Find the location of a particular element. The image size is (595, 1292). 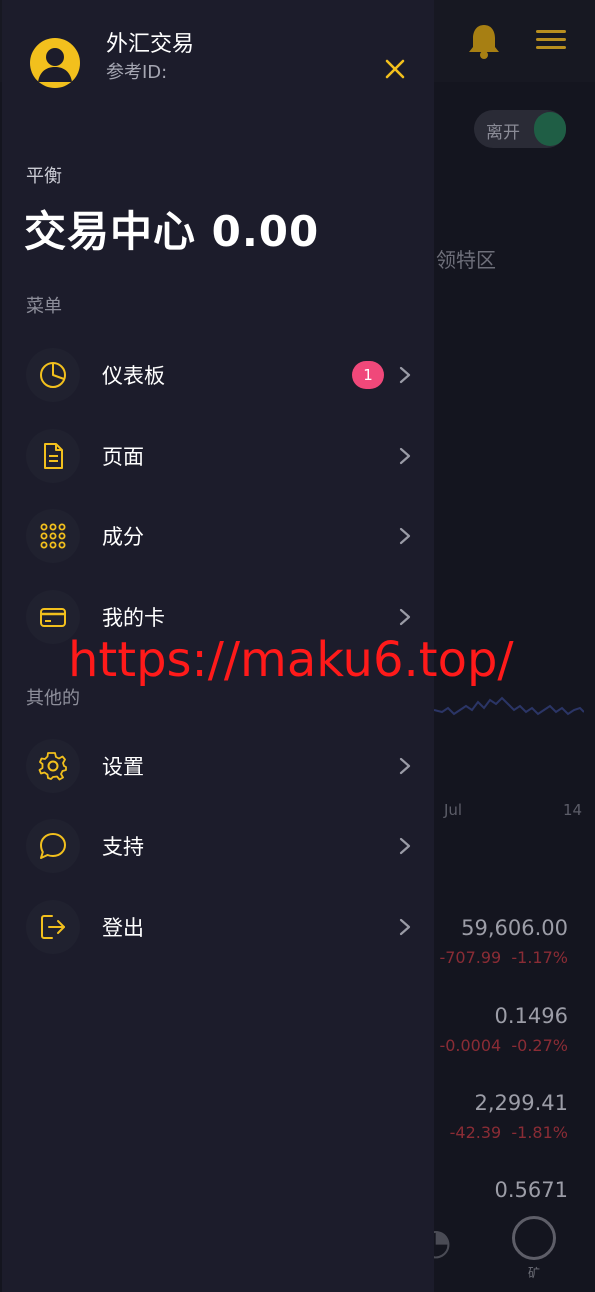

avatar is located at coordinates (55, 63).